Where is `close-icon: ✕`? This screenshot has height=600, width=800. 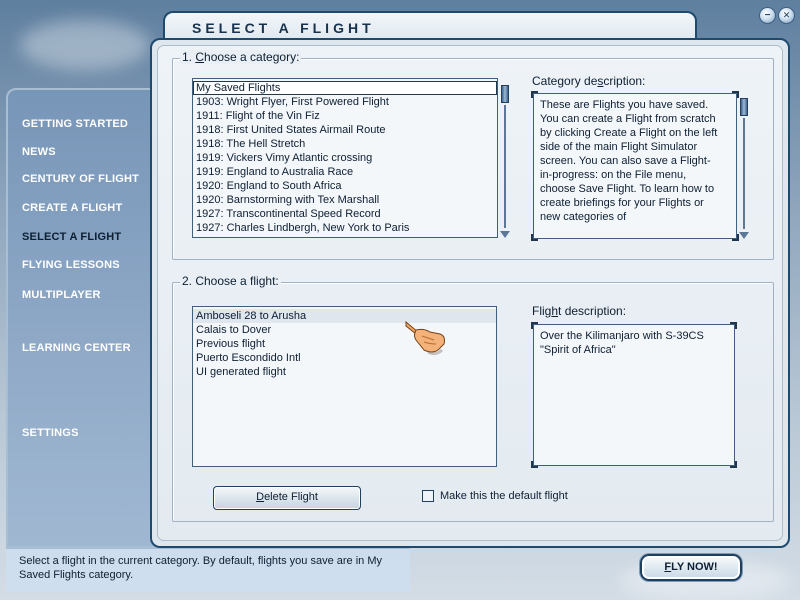 close-icon: ✕ is located at coordinates (786, 15).